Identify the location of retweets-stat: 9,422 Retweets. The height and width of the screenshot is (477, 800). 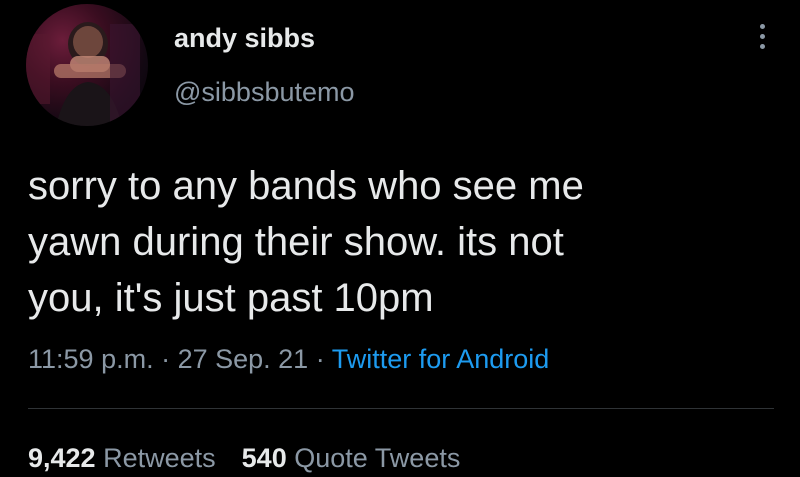
(122, 458).